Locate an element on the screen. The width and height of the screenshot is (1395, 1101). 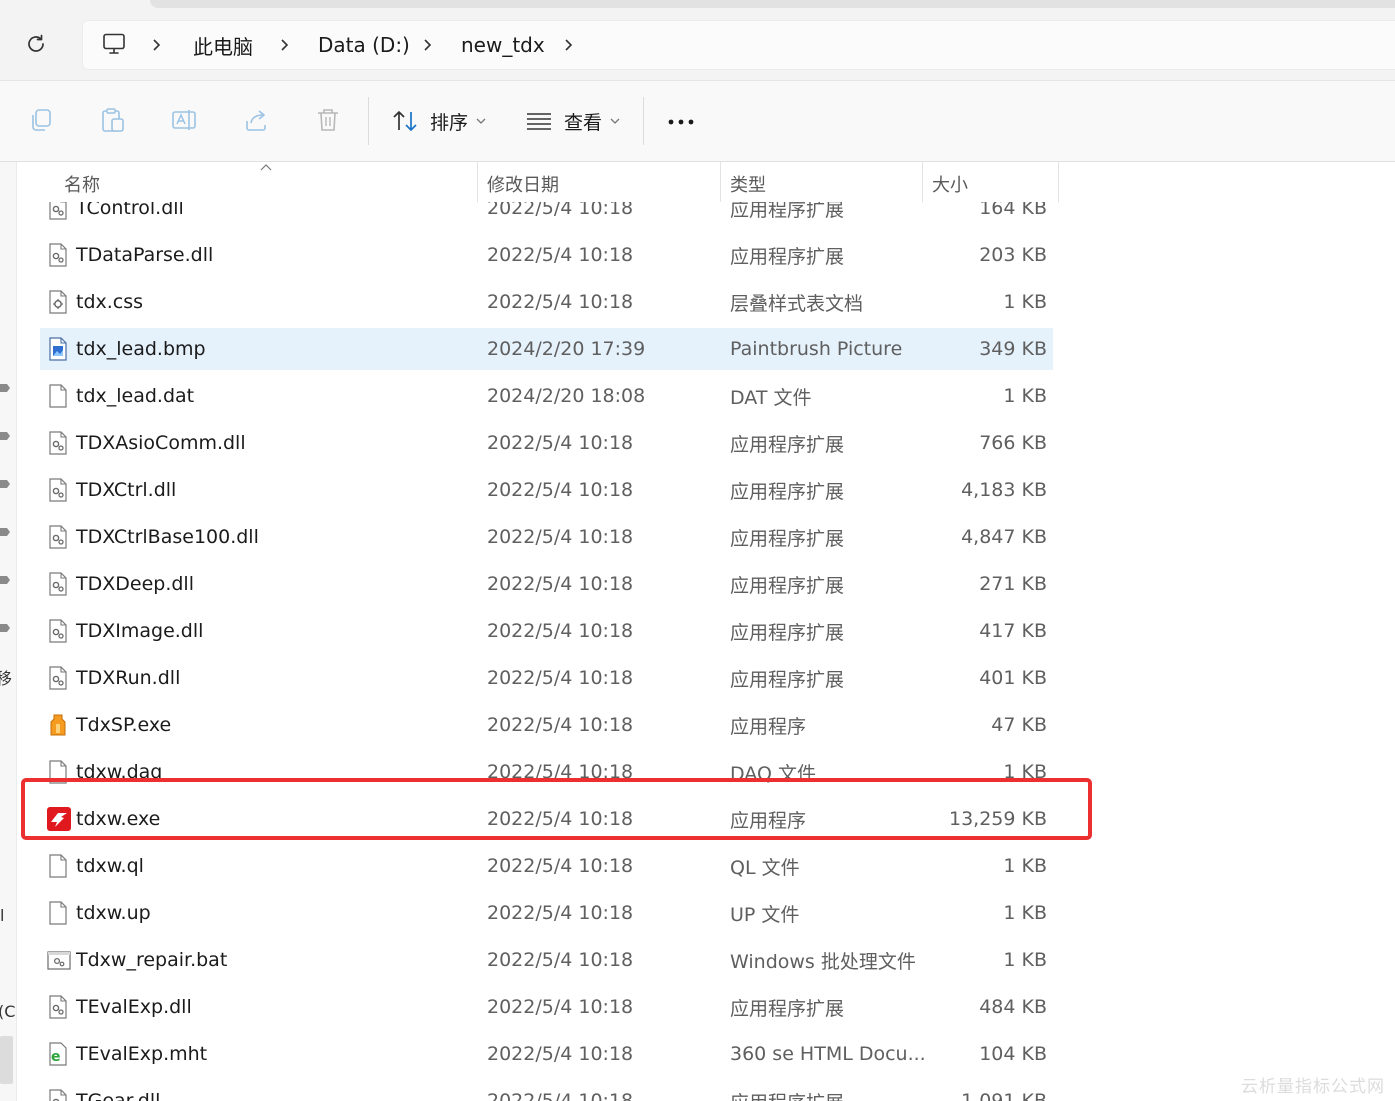
delete-button is located at coordinates (328, 120).